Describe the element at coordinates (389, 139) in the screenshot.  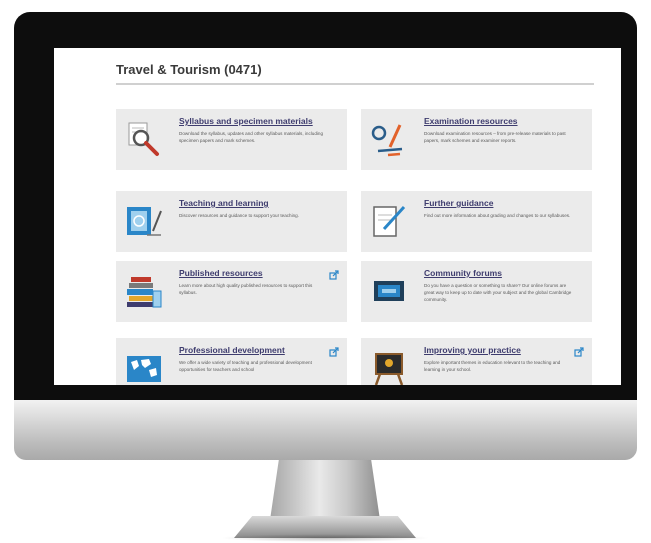
I see `marking-icon` at that location.